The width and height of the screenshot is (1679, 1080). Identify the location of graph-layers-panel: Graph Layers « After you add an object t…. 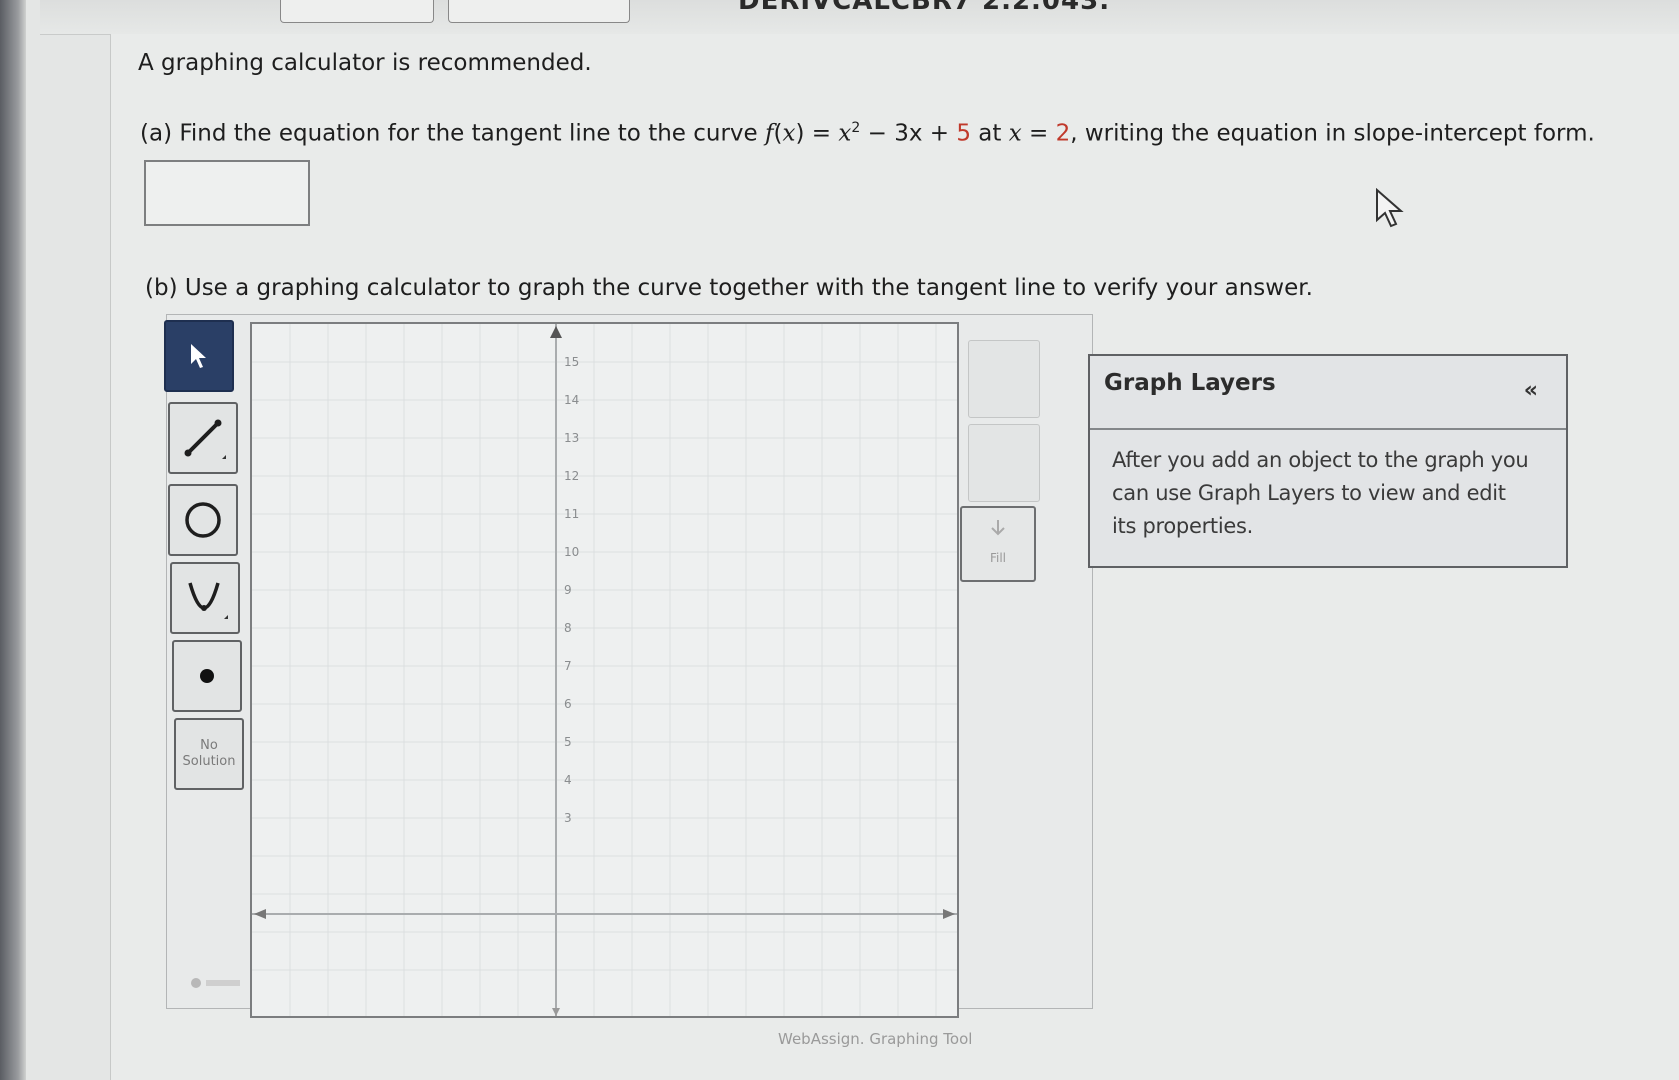
(1328, 461).